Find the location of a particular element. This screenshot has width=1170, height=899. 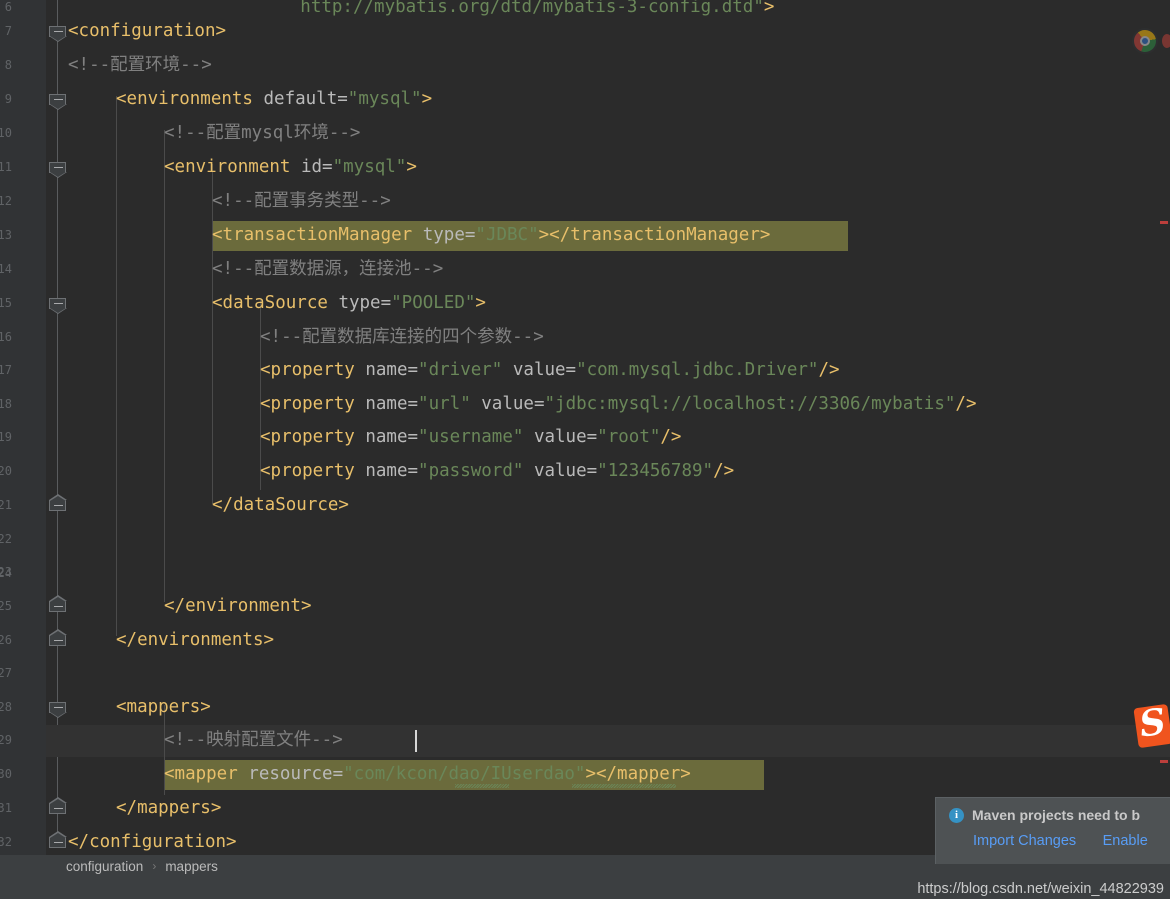

code-token-tag: </mappers> is located at coordinates (169, 808).